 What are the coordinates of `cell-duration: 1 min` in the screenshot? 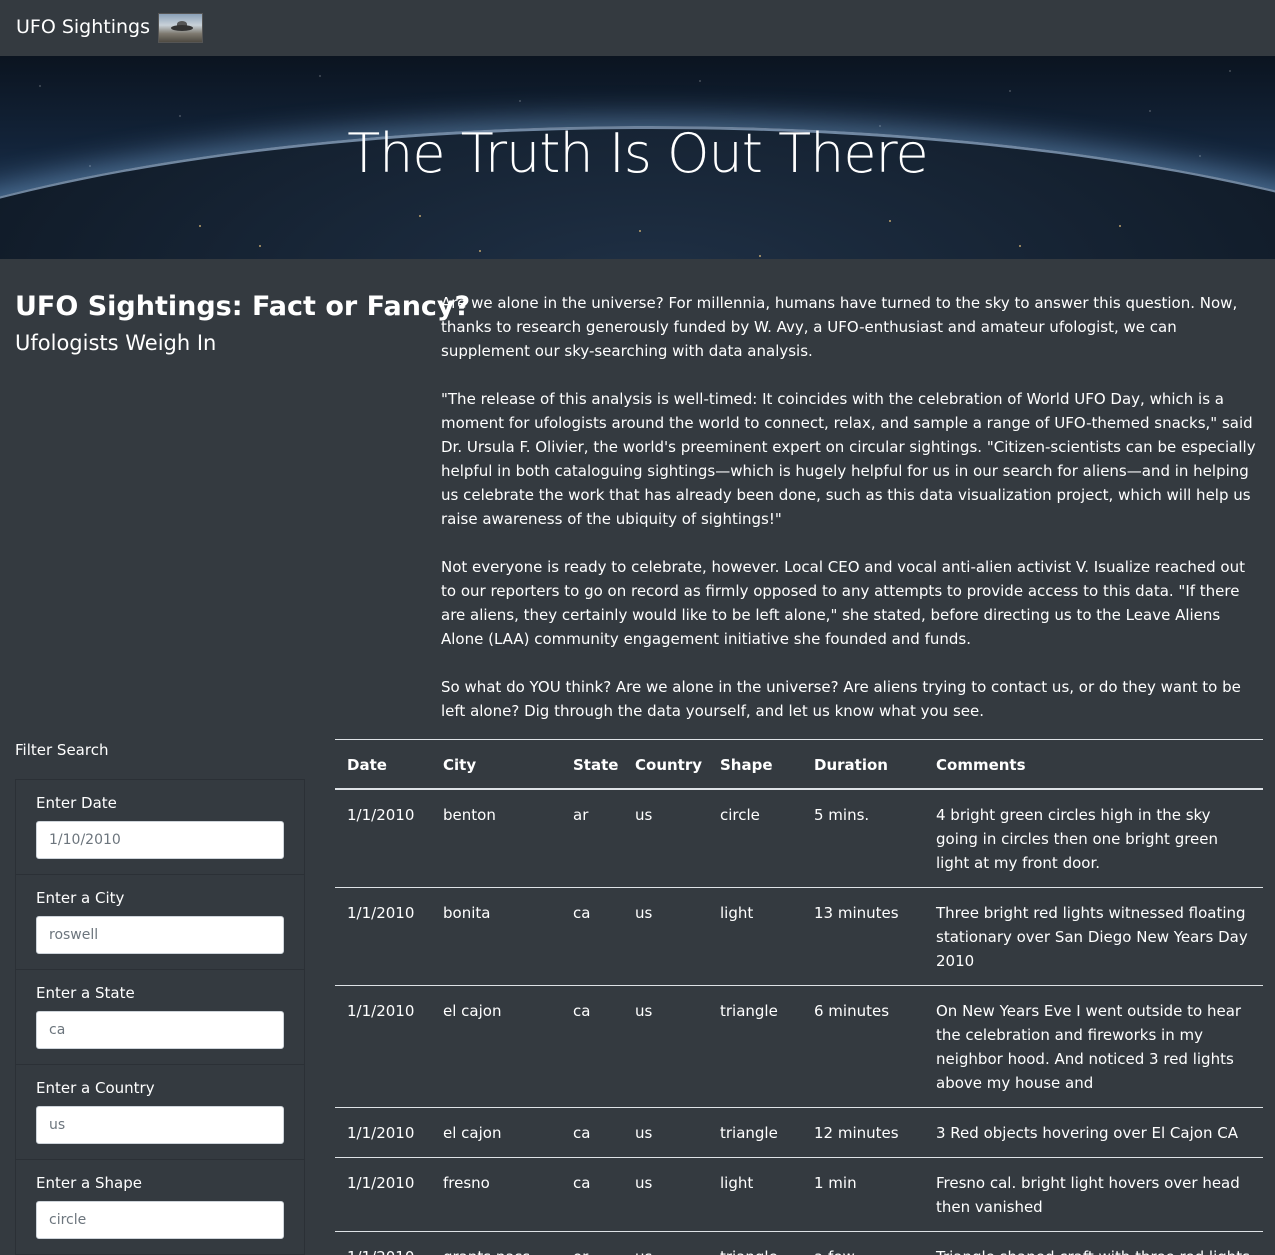 It's located at (863, 1194).